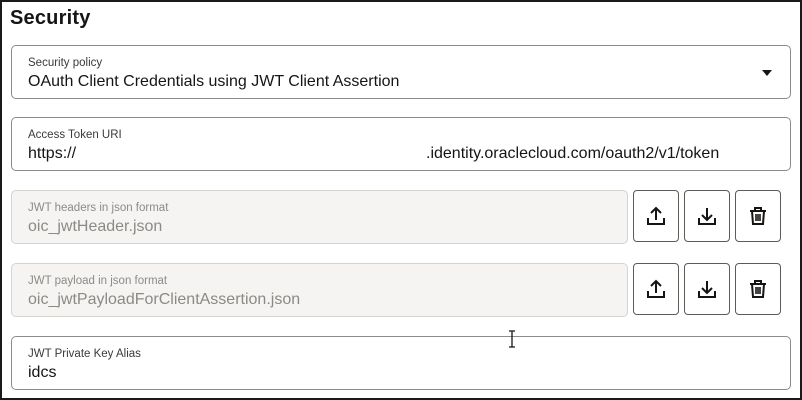  I want to click on jwt-payload-upload-button, so click(656, 289).